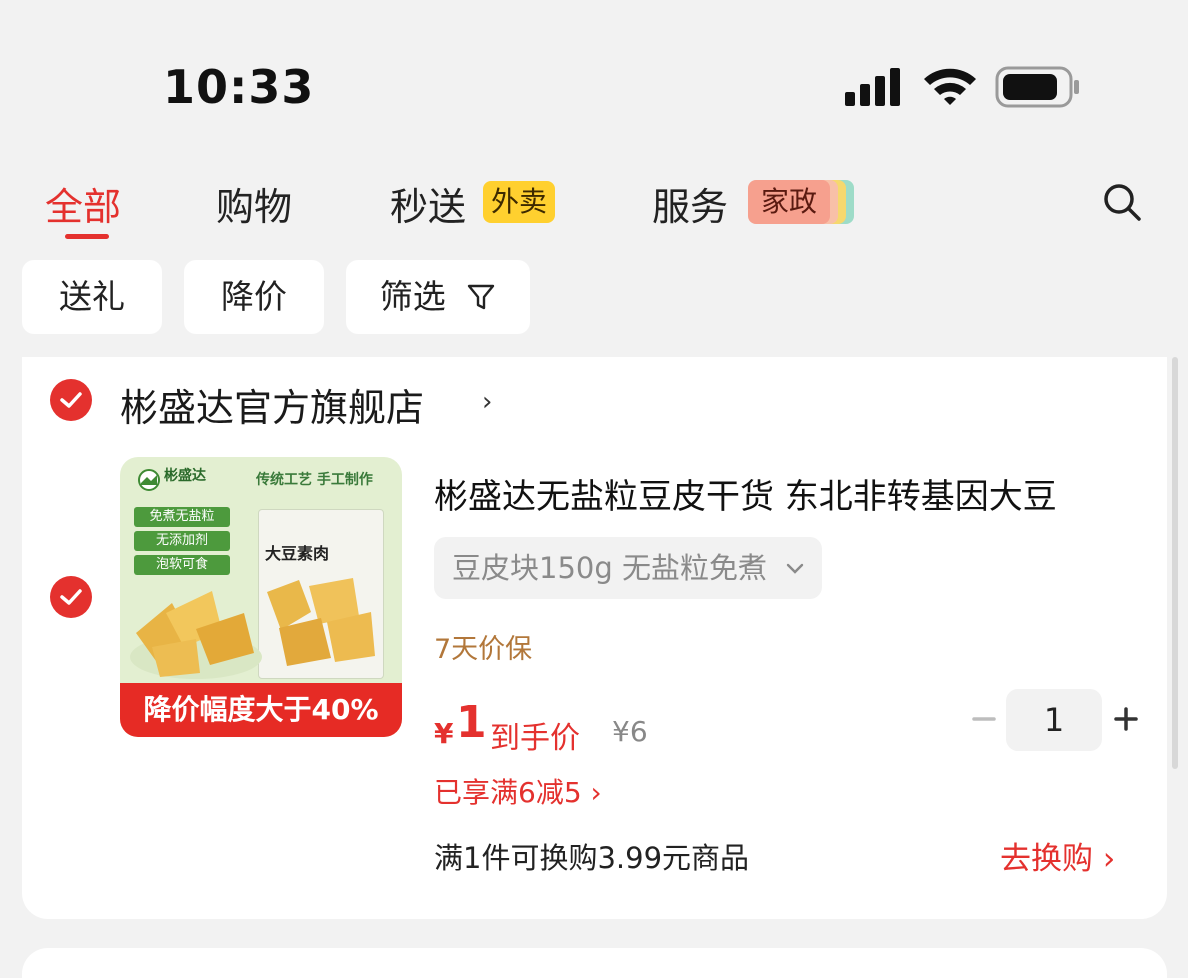 This screenshot has width=1188, height=978. Describe the element at coordinates (254, 297) in the screenshot. I see `filter-price-drop: 降价` at that location.